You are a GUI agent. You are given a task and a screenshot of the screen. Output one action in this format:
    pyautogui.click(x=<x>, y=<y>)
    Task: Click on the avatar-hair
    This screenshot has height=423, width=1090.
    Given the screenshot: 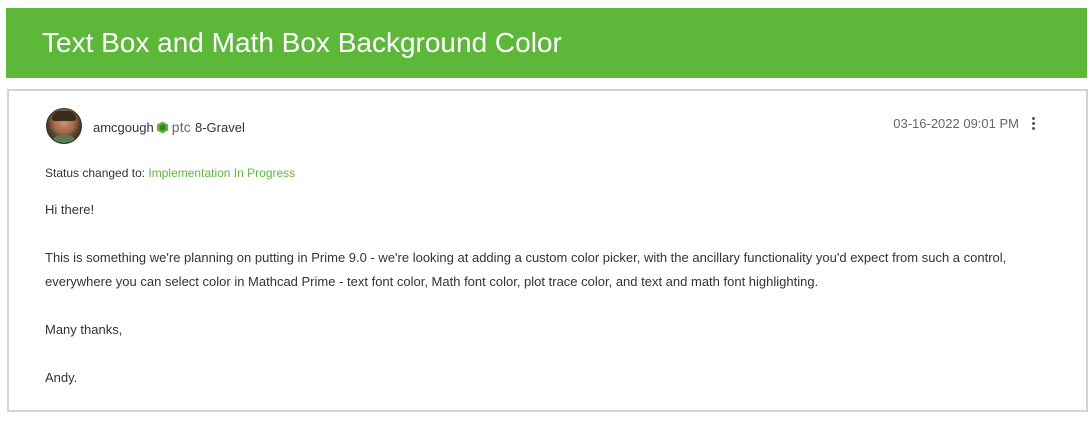 What is the action you would take?
    pyautogui.click(x=64, y=116)
    